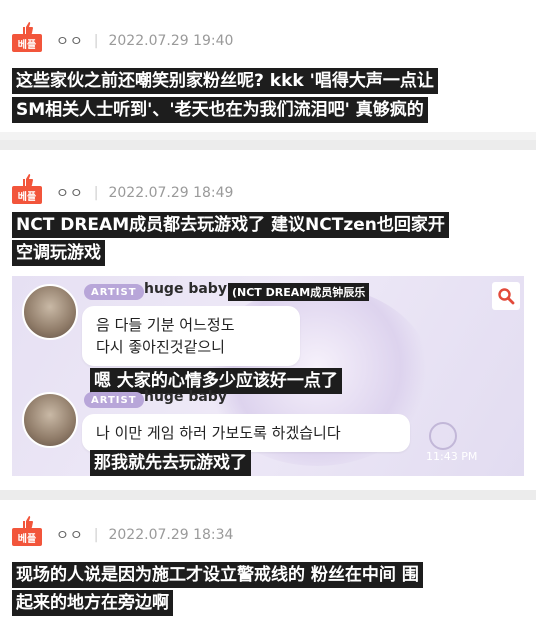  I want to click on comment-date: 2022.07.29 18:49, so click(171, 193).